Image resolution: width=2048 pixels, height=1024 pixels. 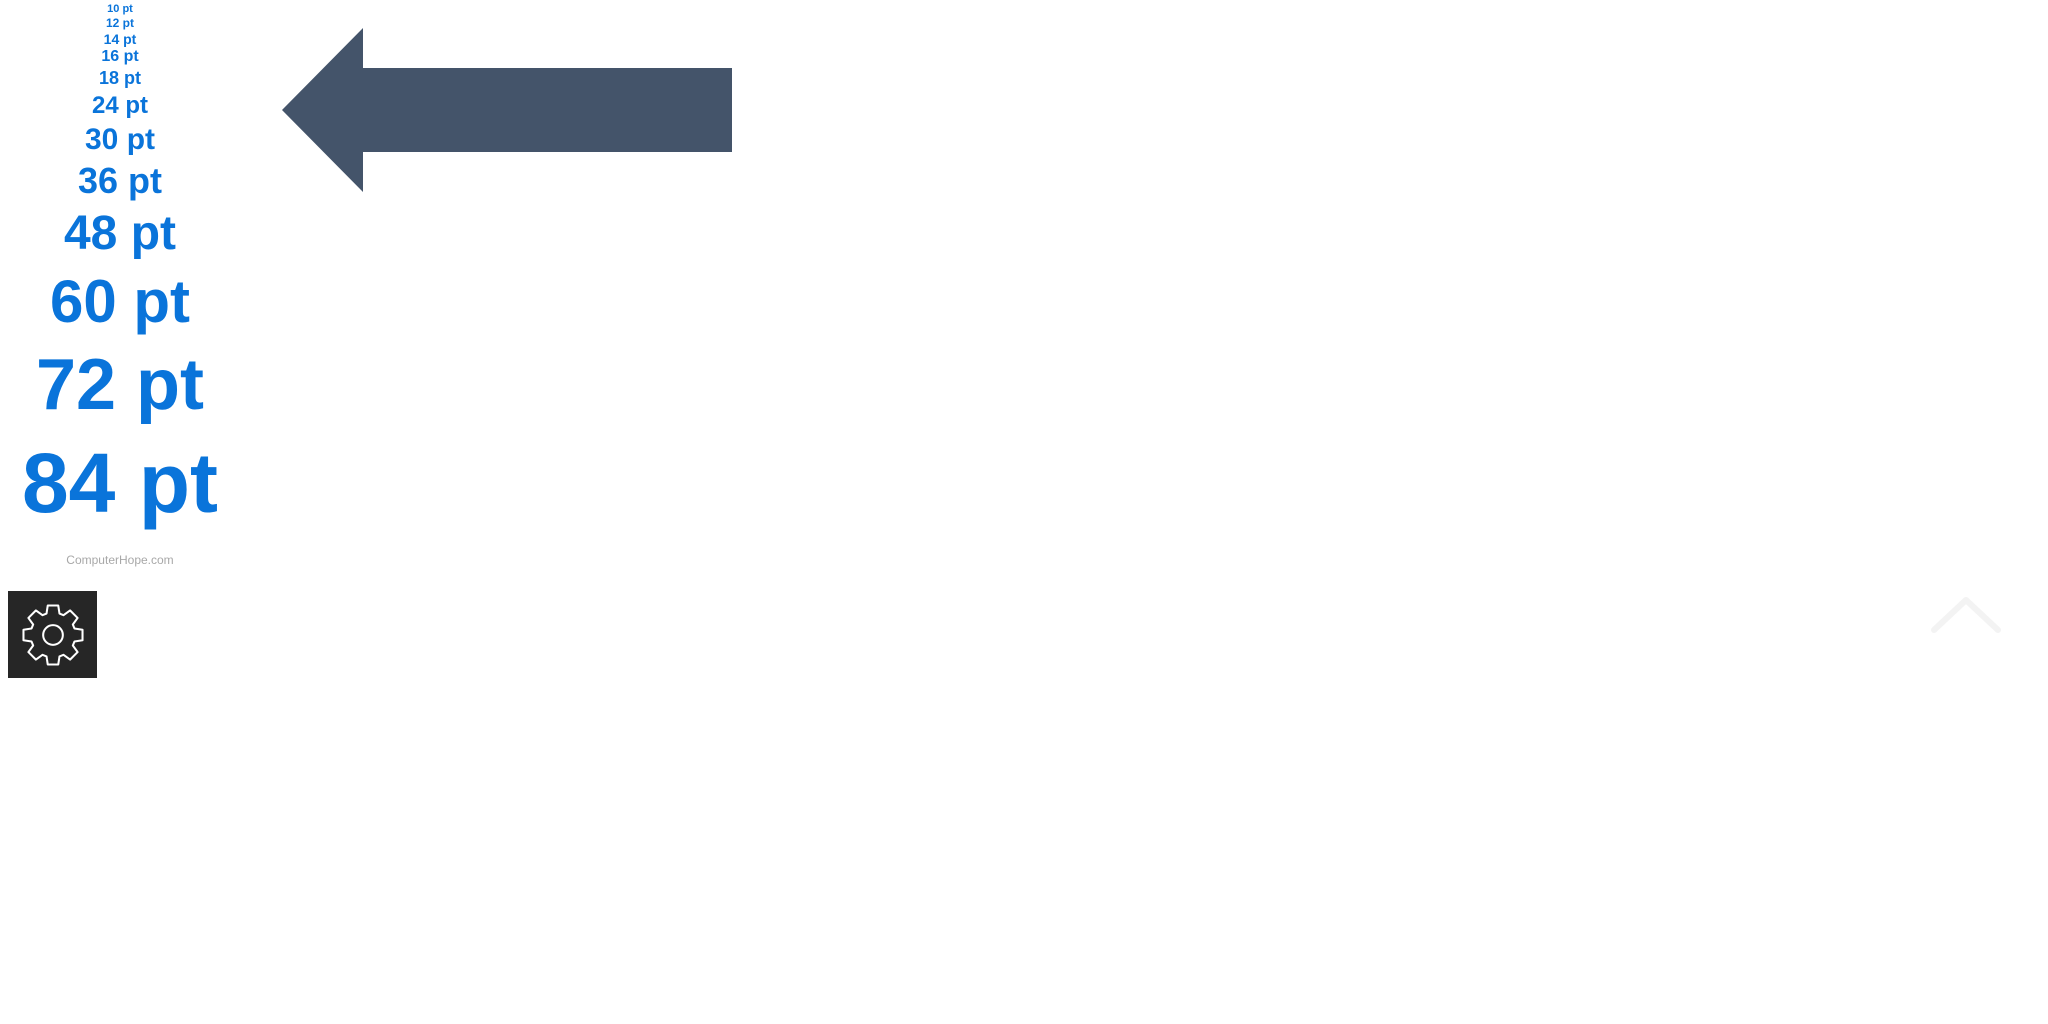 I want to click on chevron-up-icon, so click(x=1966, y=614).